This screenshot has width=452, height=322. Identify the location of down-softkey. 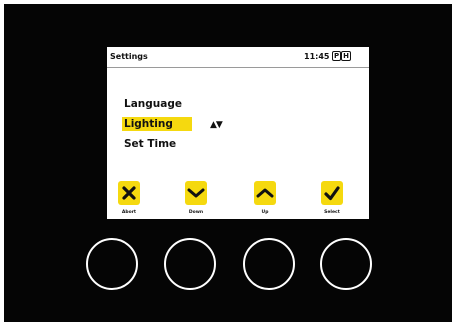
(196, 193).